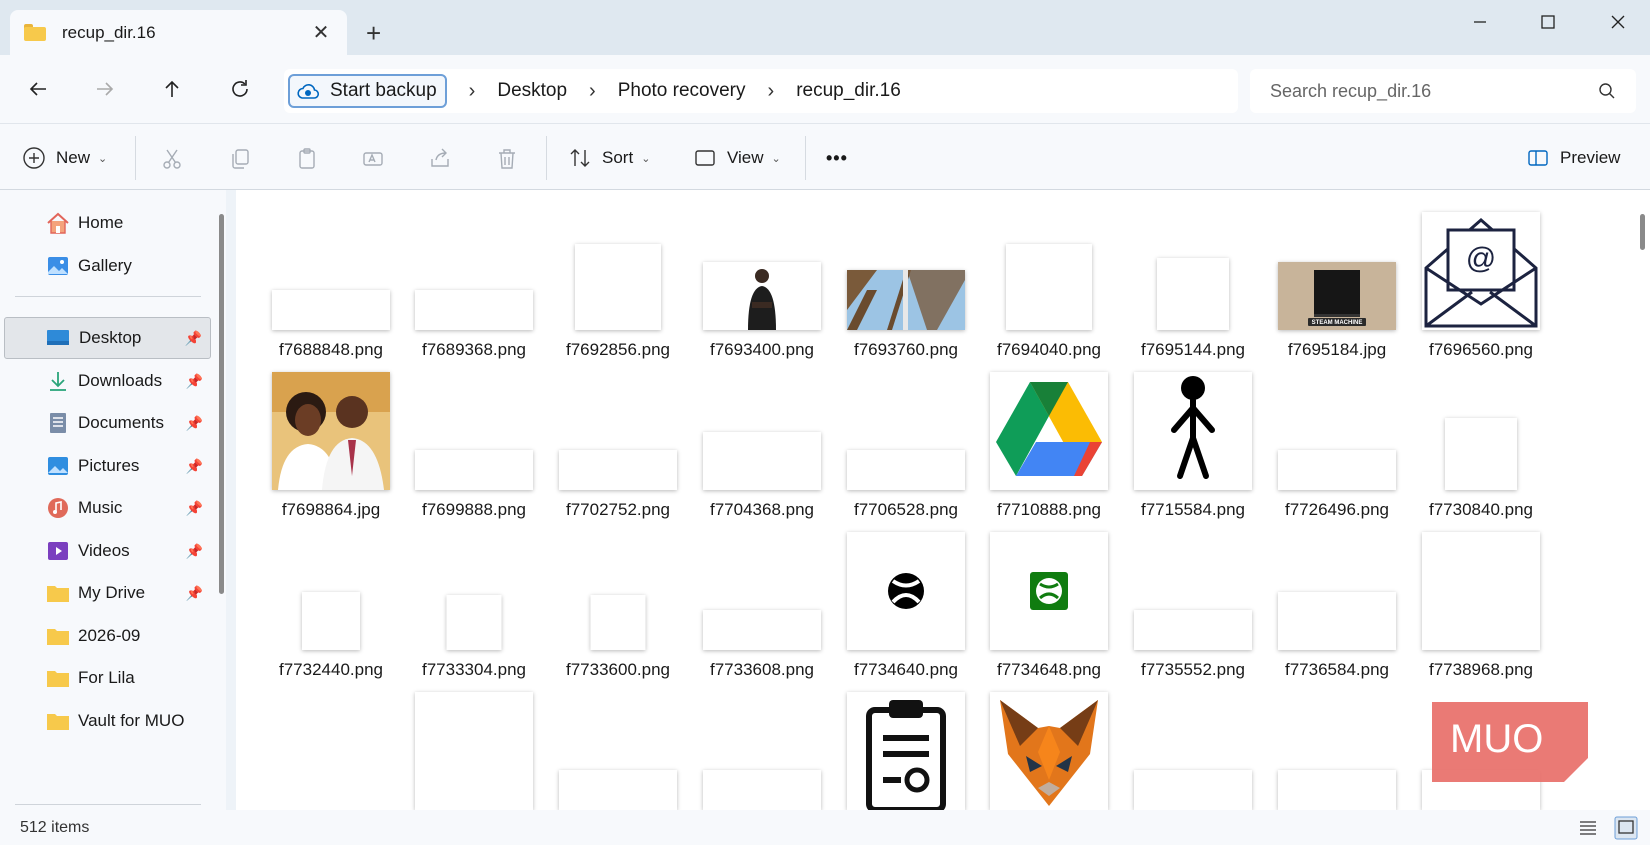  What do you see at coordinates (107, 466) in the screenshot?
I see `sidebar-item-pictures: Pictures 📌` at bounding box center [107, 466].